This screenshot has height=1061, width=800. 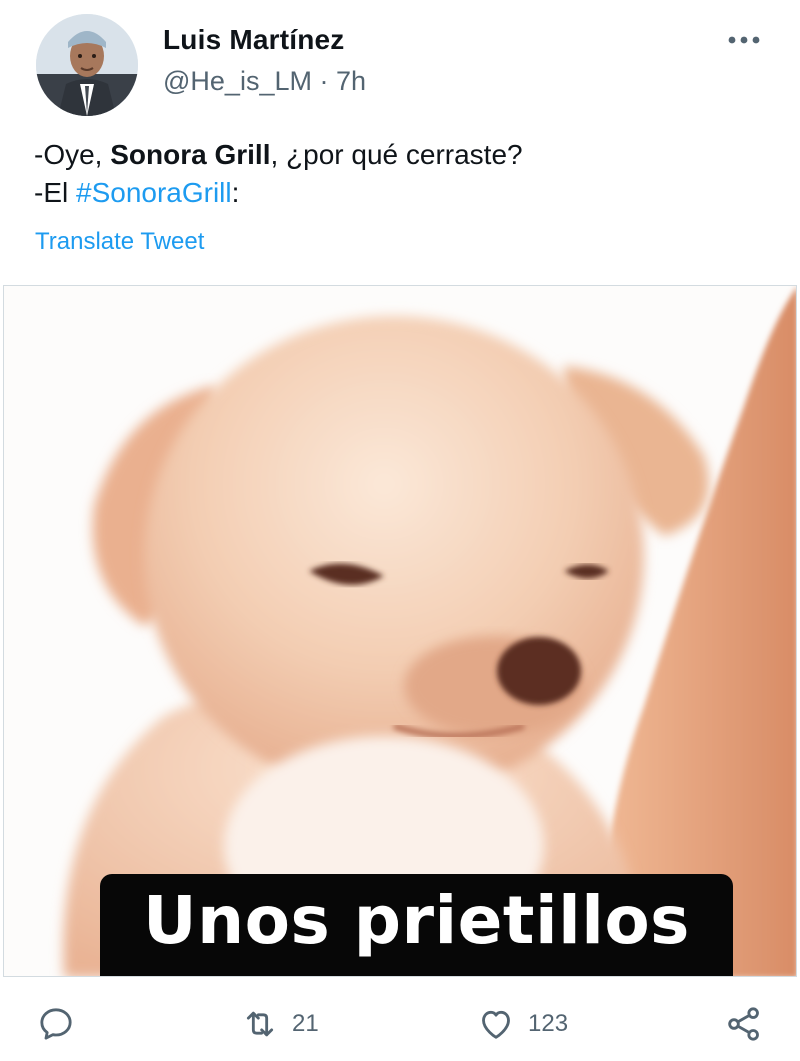 I want to click on retweet-count: 21, so click(x=305, y=1023).